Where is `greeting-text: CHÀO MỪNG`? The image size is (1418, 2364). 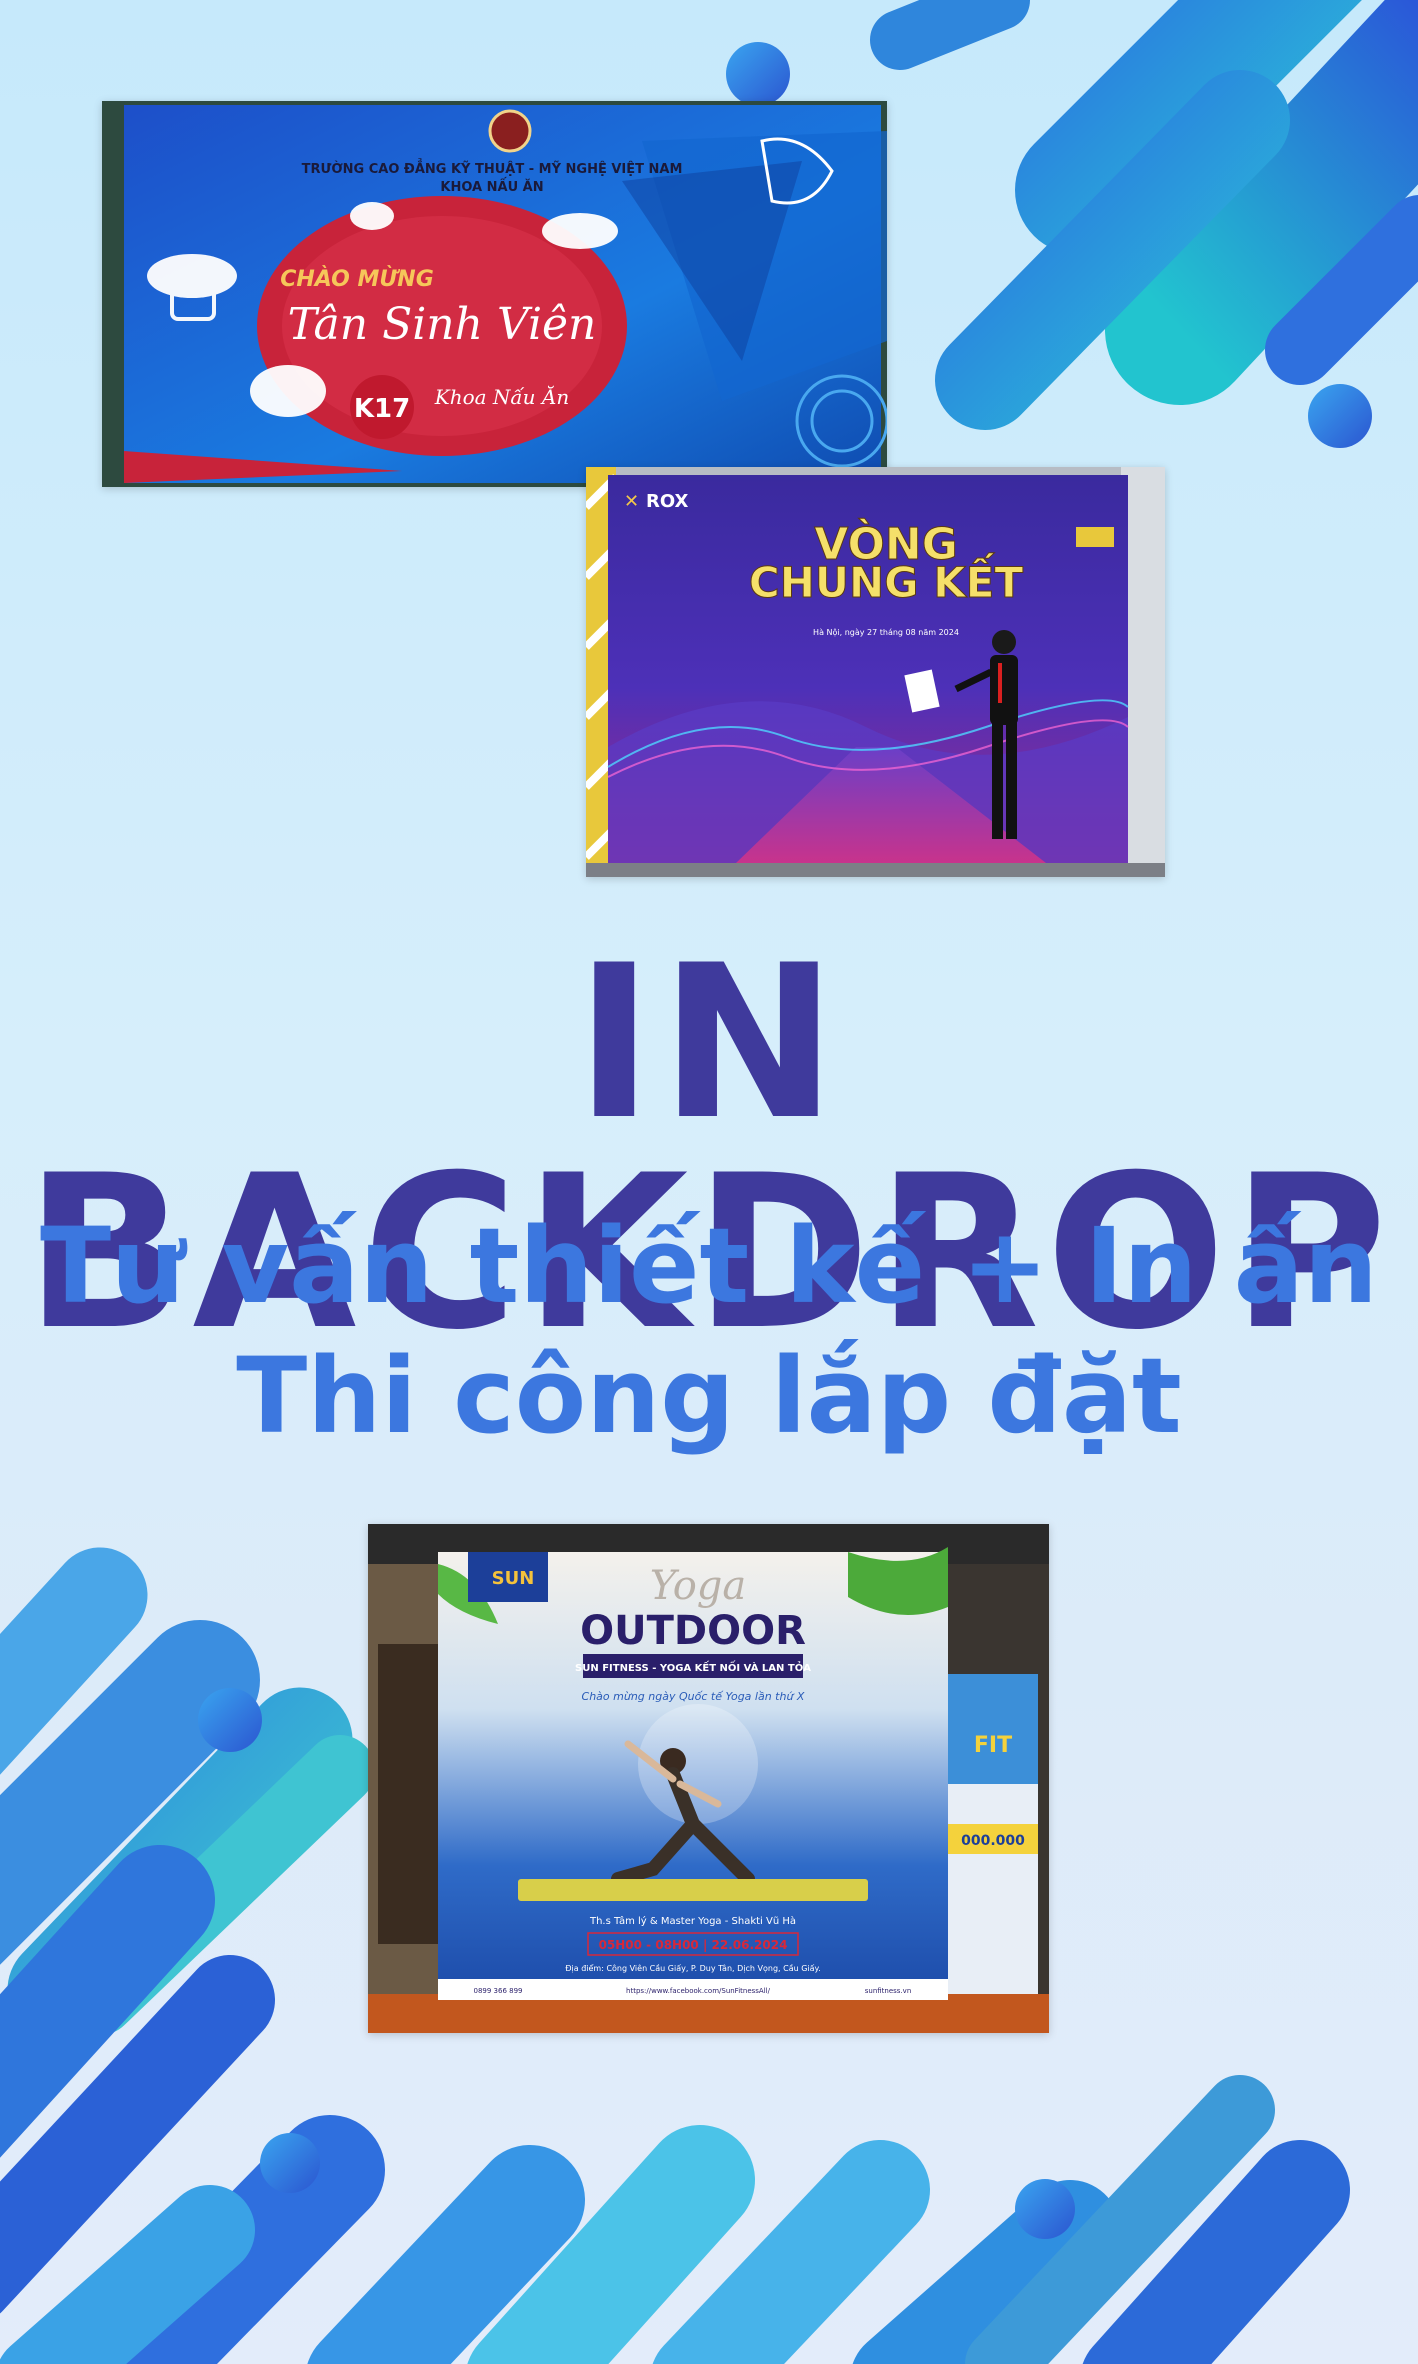
greeting-text: CHÀO MỪNG is located at coordinates (357, 279).